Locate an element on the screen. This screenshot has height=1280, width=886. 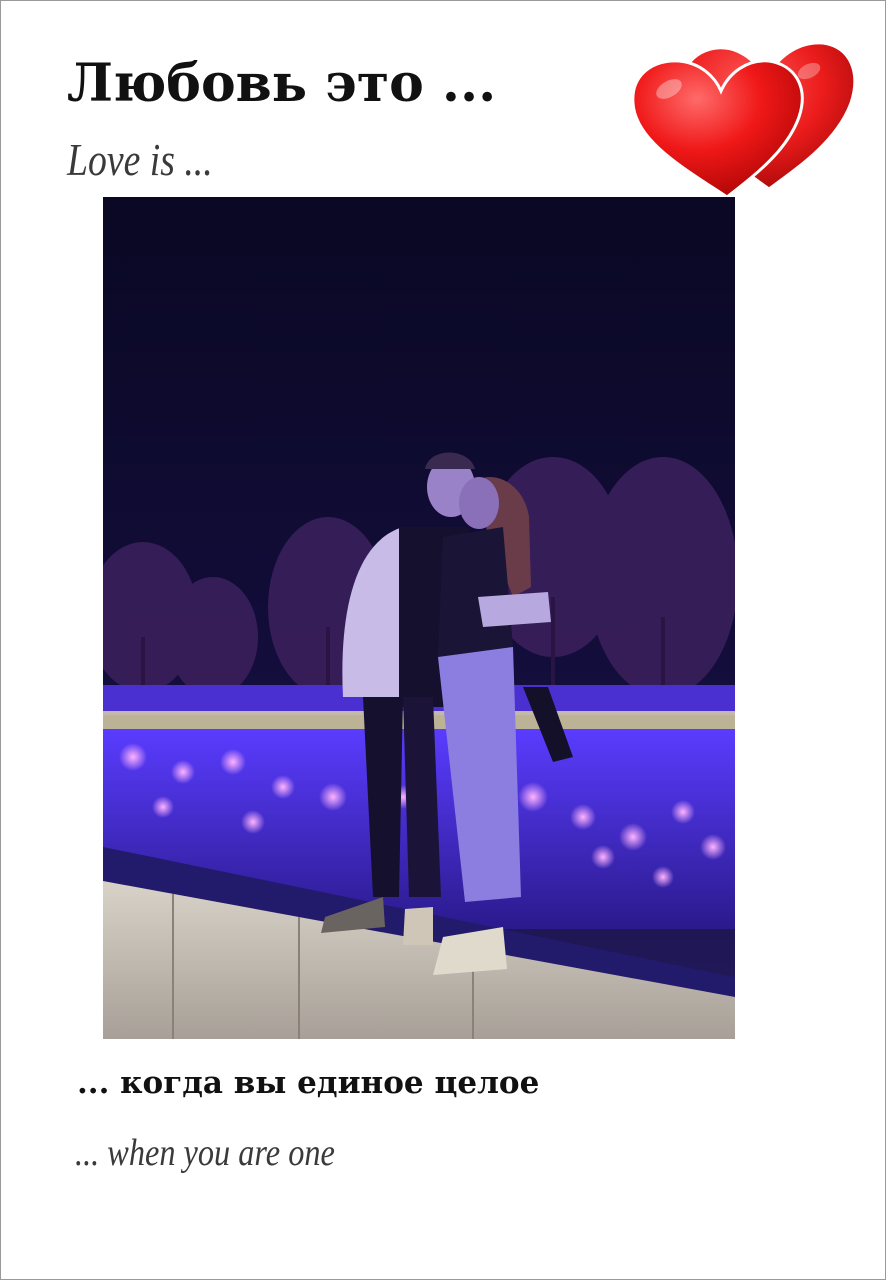
caption-english: ... when you are one is located at coordinates (205, 1153).